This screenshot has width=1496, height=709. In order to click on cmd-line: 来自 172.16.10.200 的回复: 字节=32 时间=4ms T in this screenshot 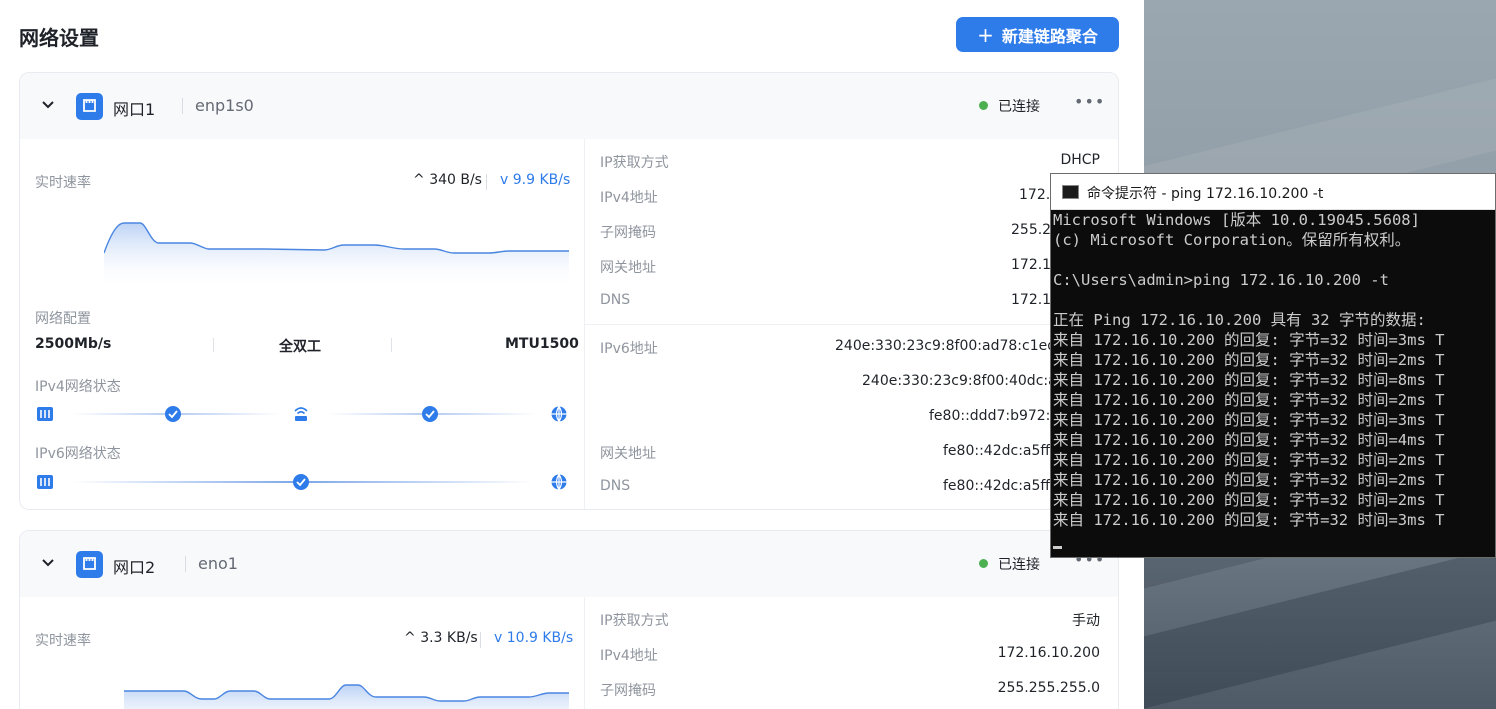, I will do `click(1249, 440)`.